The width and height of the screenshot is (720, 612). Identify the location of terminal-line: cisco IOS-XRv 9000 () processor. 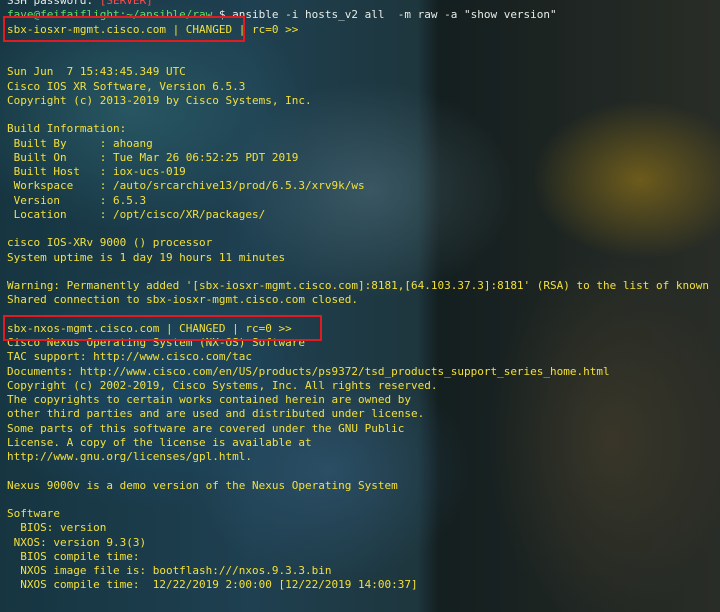
(110, 243).